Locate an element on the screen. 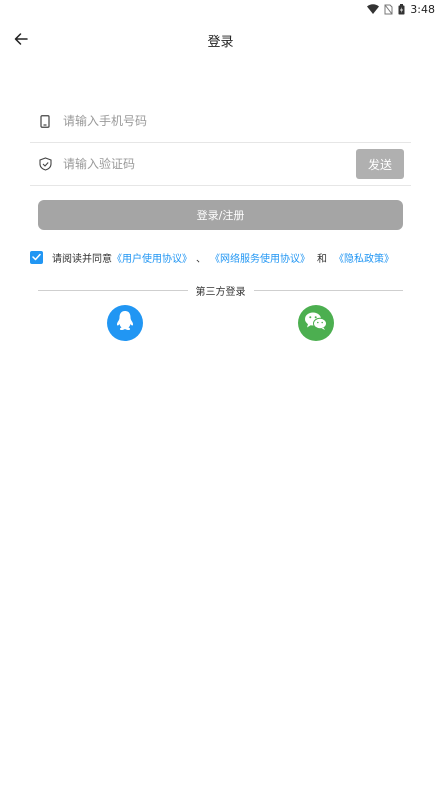 Image resolution: width=441 pixels, height=785 pixels. no-sim-icon is located at coordinates (388, 9).